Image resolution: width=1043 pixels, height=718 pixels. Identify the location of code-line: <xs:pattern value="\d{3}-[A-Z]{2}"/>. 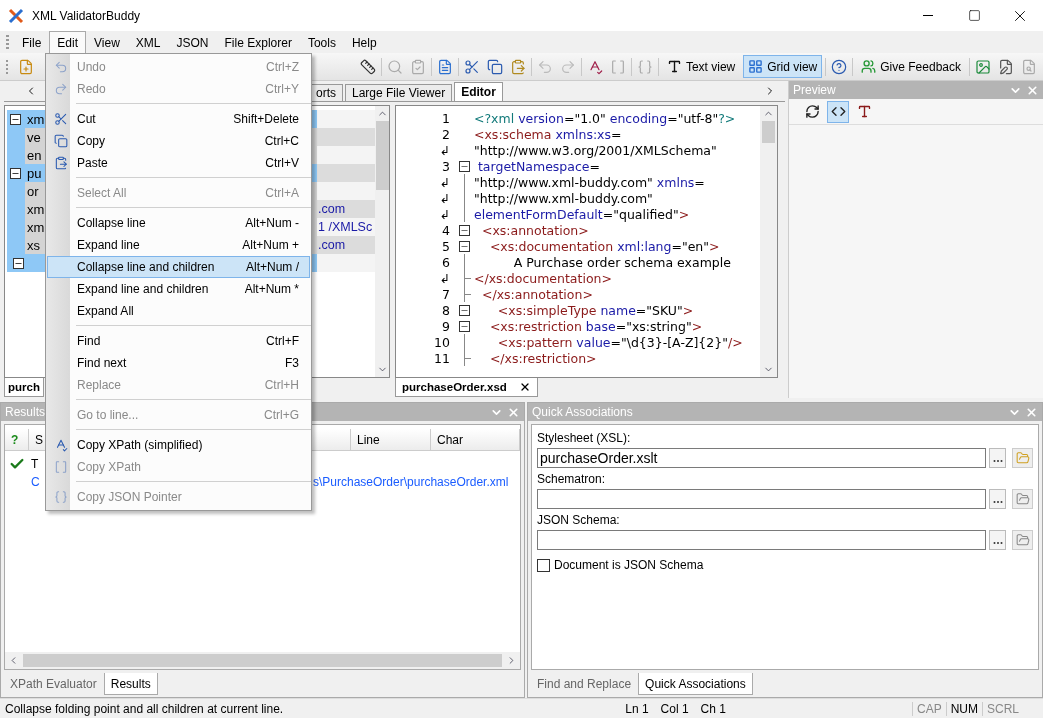
(619, 342).